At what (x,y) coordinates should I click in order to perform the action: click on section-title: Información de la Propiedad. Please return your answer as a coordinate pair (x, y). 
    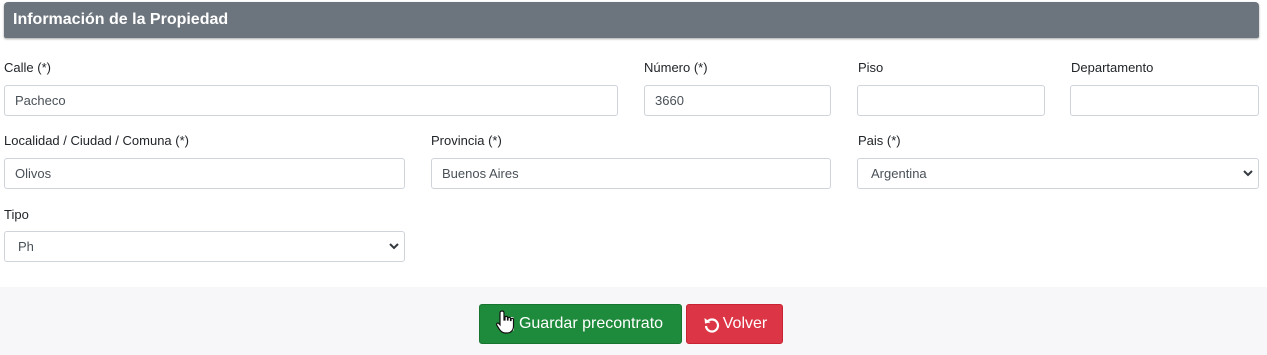
    Looking at the image, I should click on (121, 19).